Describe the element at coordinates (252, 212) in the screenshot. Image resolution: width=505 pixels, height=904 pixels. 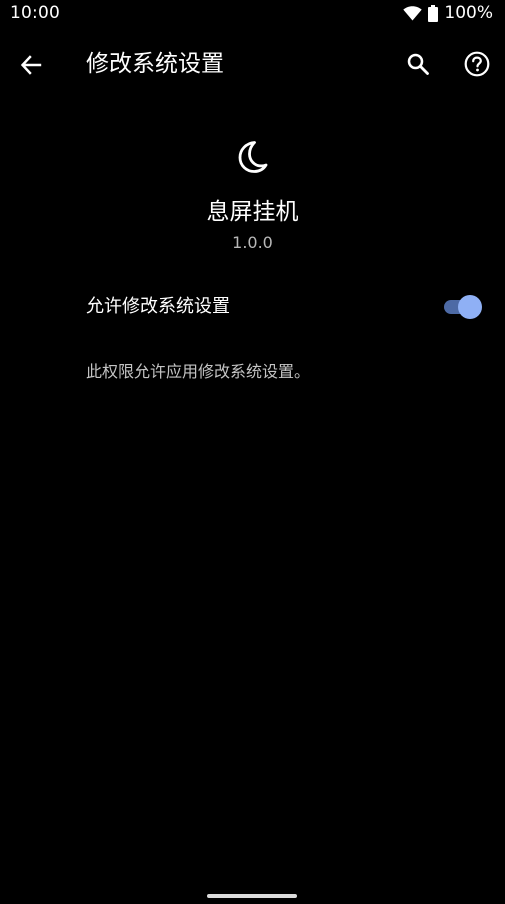
I see `app-name: 息屏挂机` at that location.